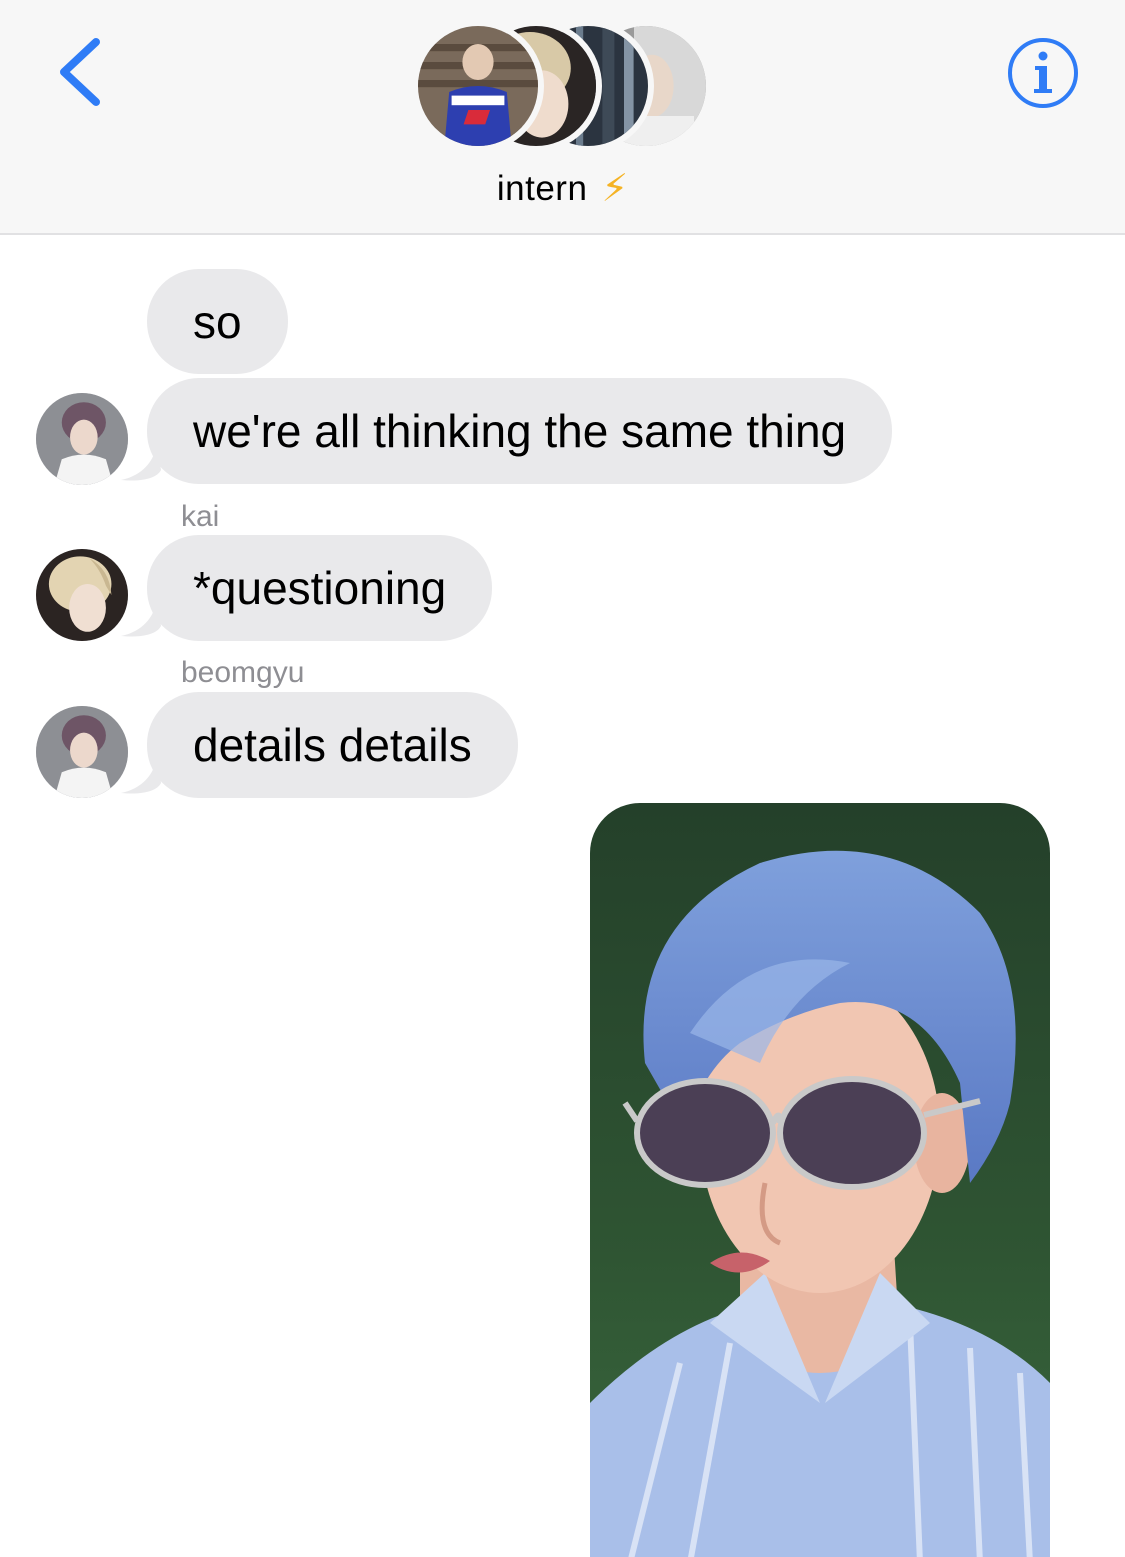 Image resolution: width=1125 pixels, height=1557 pixels. I want to click on sender-name: beomgyu, so click(243, 672).